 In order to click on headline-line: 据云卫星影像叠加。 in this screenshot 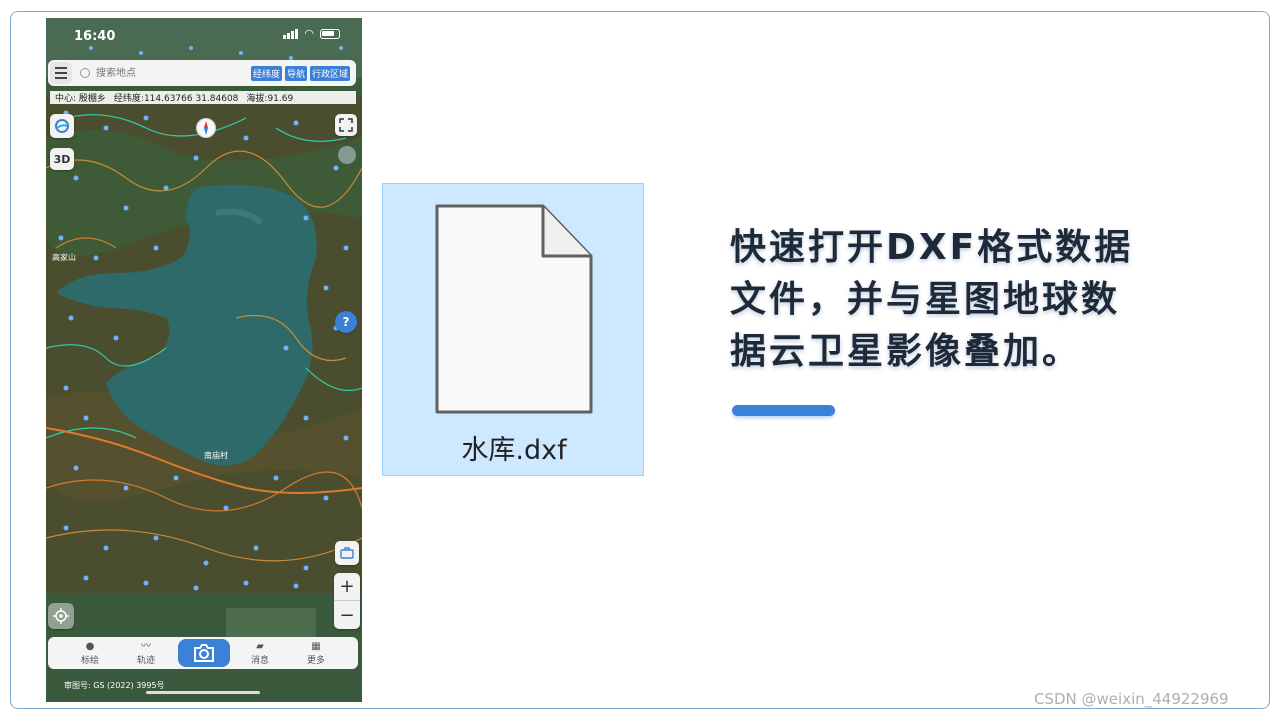, I will do `click(906, 351)`.